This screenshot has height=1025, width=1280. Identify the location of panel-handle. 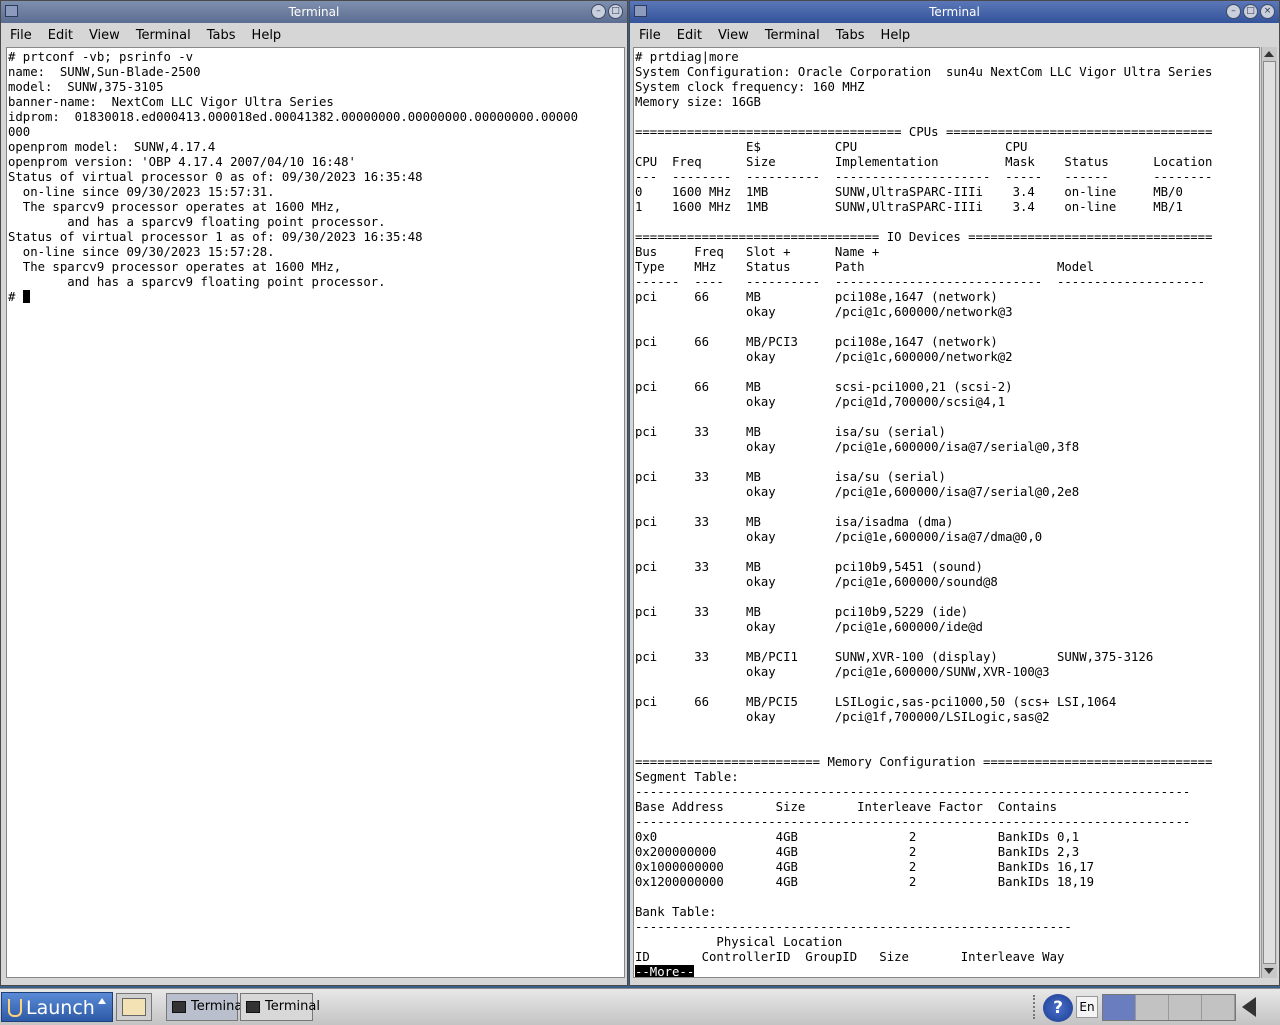
(1037, 1007).